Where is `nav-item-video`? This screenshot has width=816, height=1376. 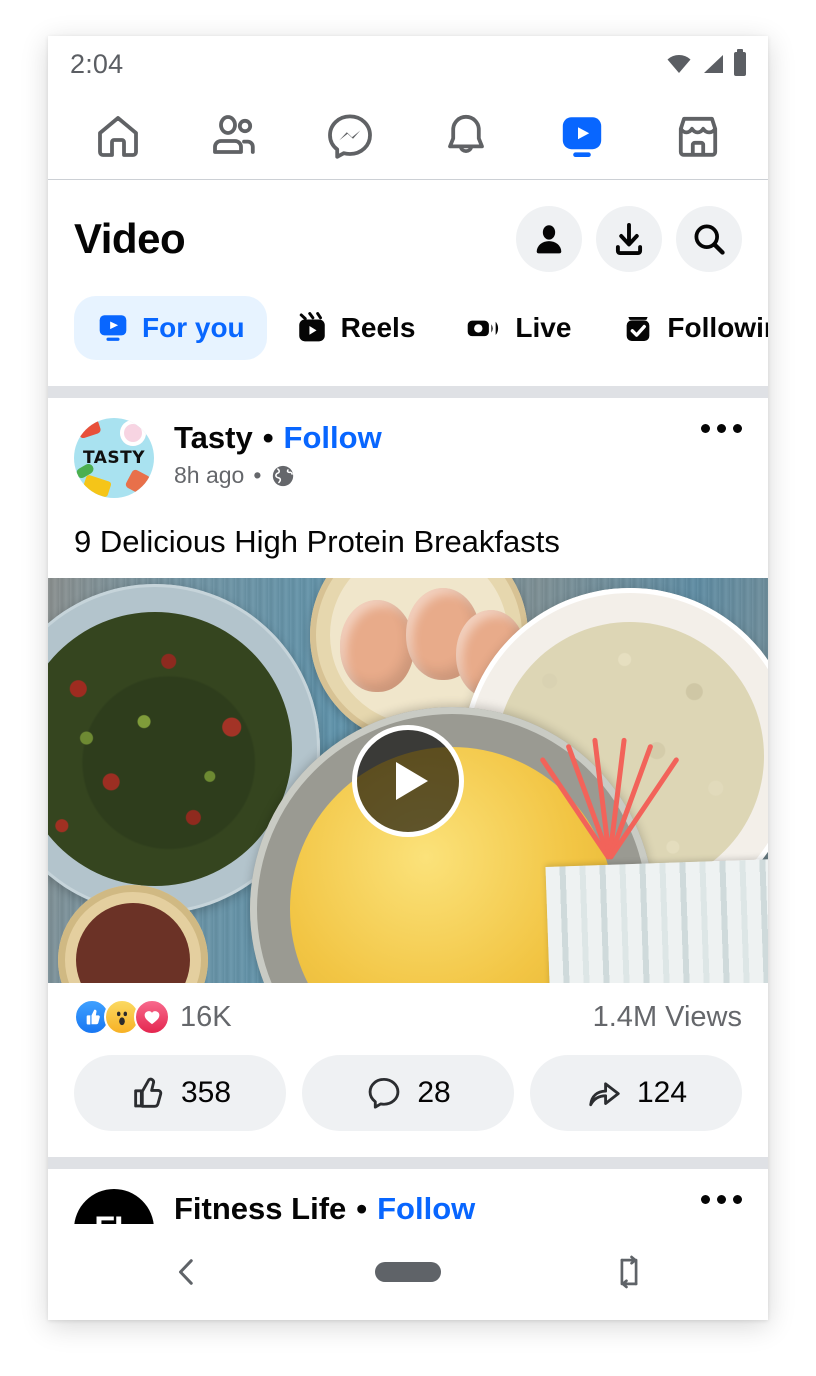 nav-item-video is located at coordinates (582, 136).